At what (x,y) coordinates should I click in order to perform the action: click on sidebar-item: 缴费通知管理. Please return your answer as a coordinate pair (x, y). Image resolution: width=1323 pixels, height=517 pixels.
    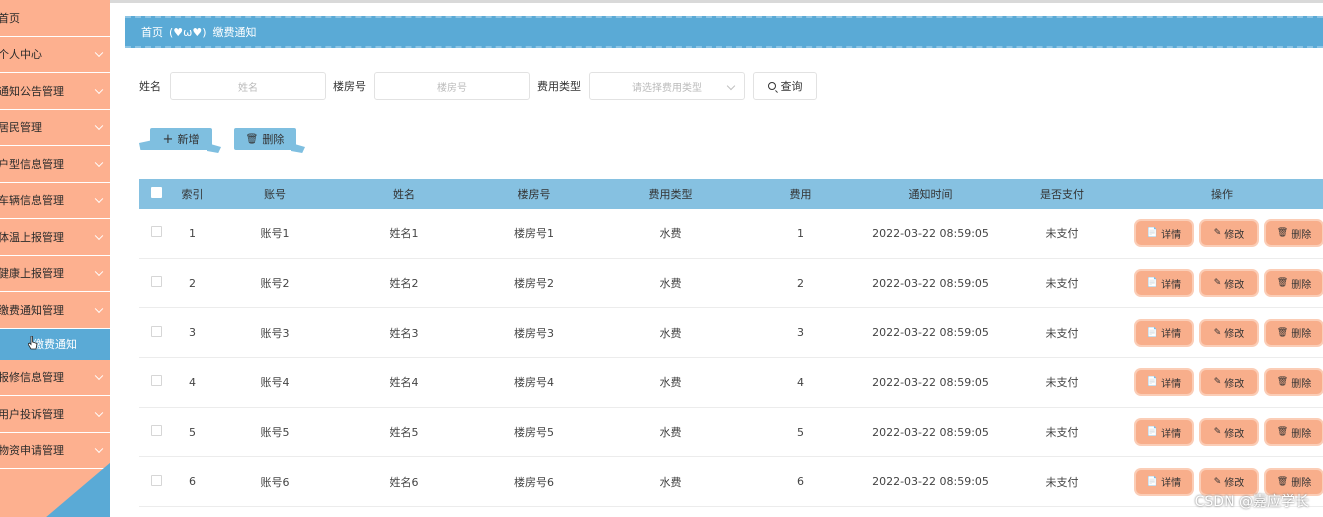
    Looking at the image, I should click on (55, 310).